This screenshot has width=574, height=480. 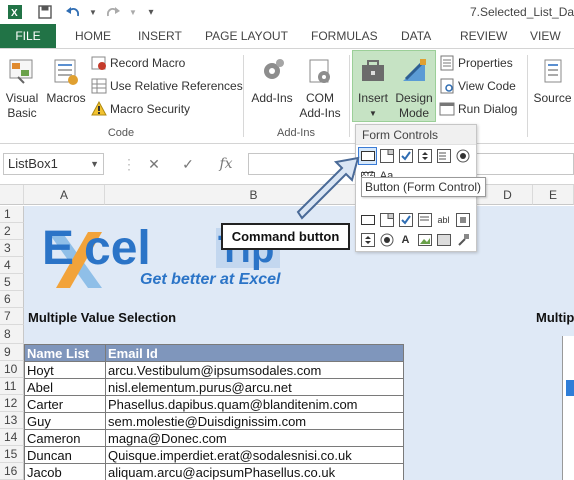 I want to click on macro-security-button: Macro Security, so click(x=140, y=109).